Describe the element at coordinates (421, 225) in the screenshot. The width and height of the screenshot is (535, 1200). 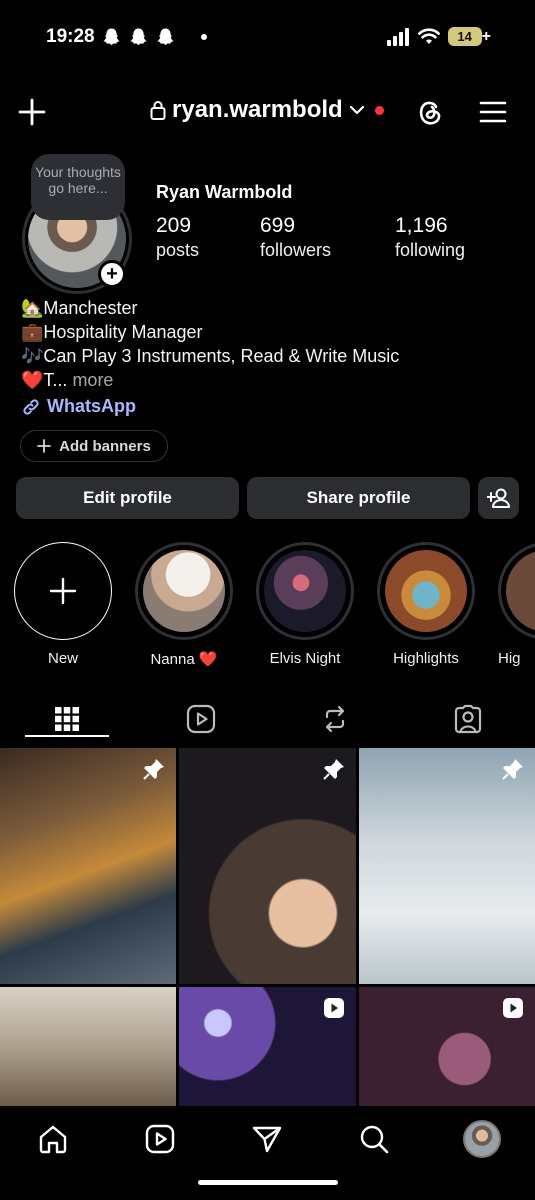
I see `following-count: 1,196` at that location.